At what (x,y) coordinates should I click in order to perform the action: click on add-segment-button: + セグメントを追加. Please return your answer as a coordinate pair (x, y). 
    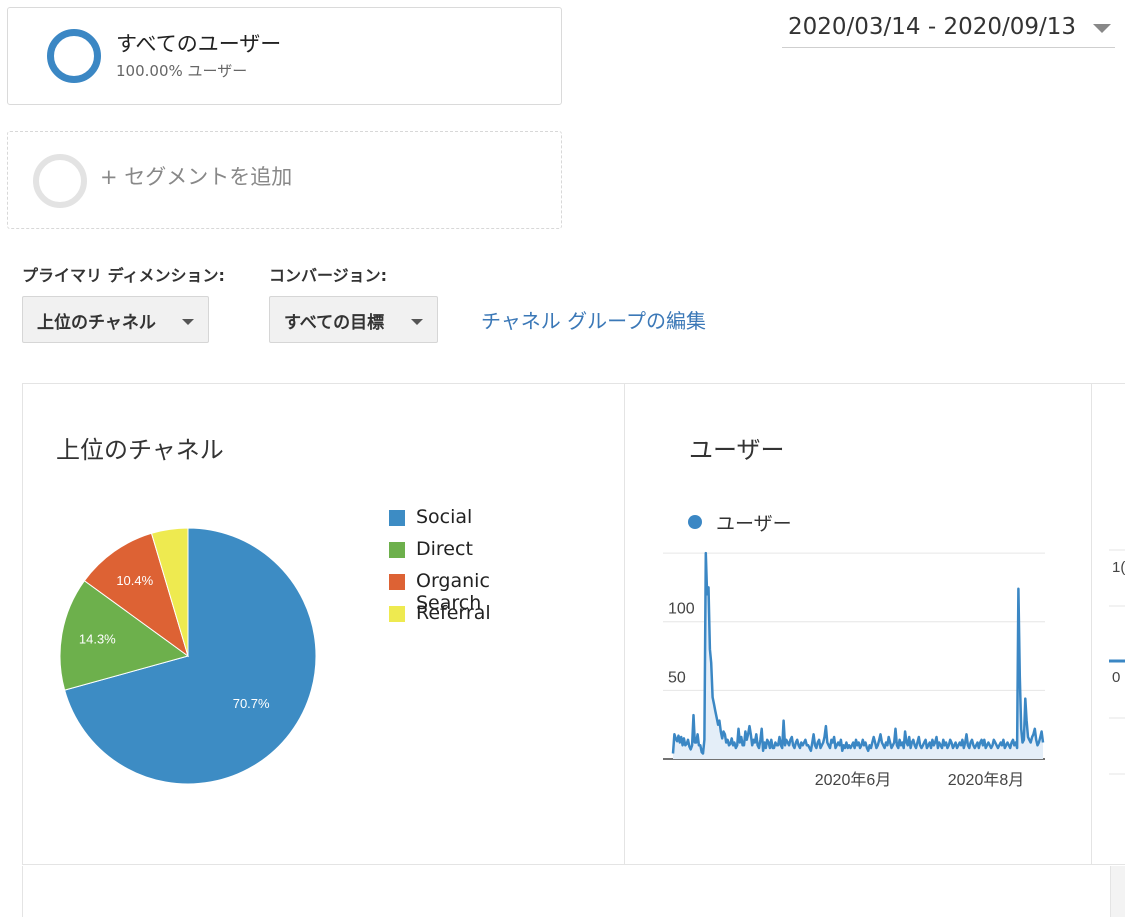
    Looking at the image, I should click on (284, 180).